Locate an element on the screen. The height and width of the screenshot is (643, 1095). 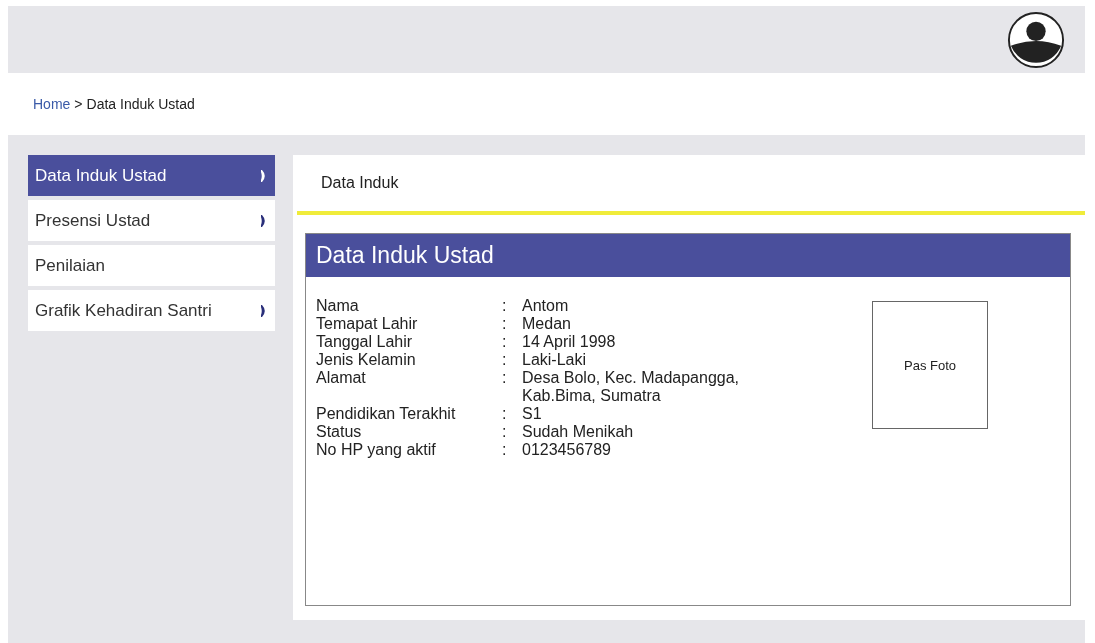
sidebar-item: Data Induk Ustad is located at coordinates (151, 177).